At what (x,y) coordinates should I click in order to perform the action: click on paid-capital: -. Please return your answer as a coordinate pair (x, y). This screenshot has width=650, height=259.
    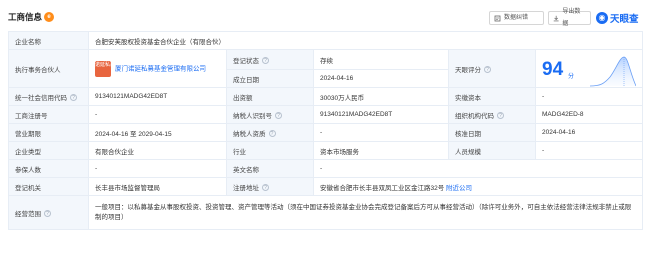
    Looking at the image, I should click on (589, 96).